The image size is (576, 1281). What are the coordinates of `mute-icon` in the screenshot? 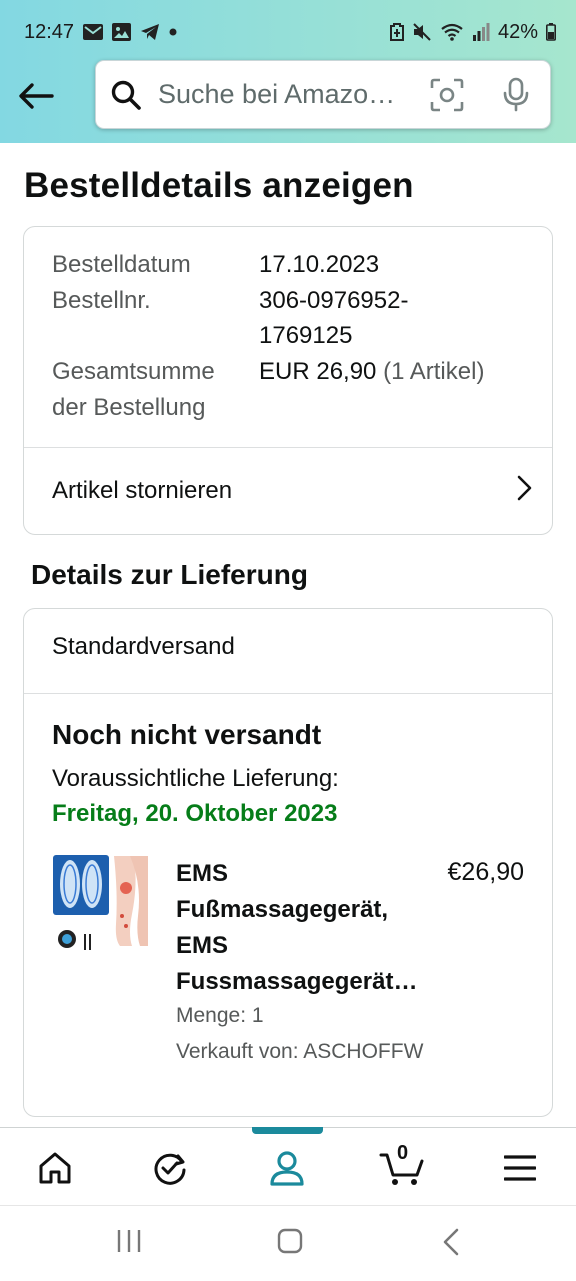 It's located at (422, 32).